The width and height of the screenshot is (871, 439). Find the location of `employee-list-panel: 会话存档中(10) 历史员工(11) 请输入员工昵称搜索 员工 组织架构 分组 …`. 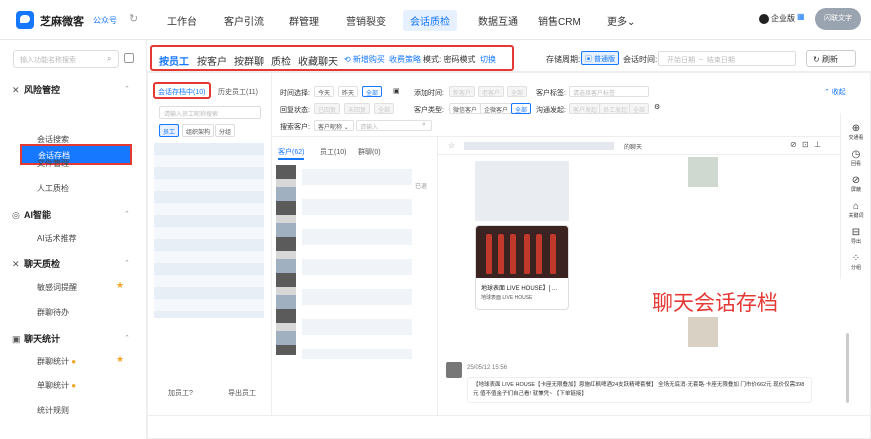

employee-list-panel: 会话存档中(10) 历史员工(11) 请输入员工昵称搜索 员工 组织架构 分组 … is located at coordinates (210, 244).